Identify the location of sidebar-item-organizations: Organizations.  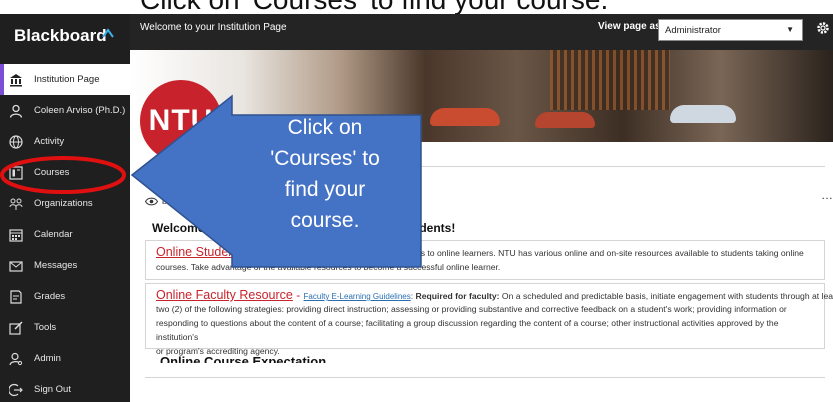
(65, 203).